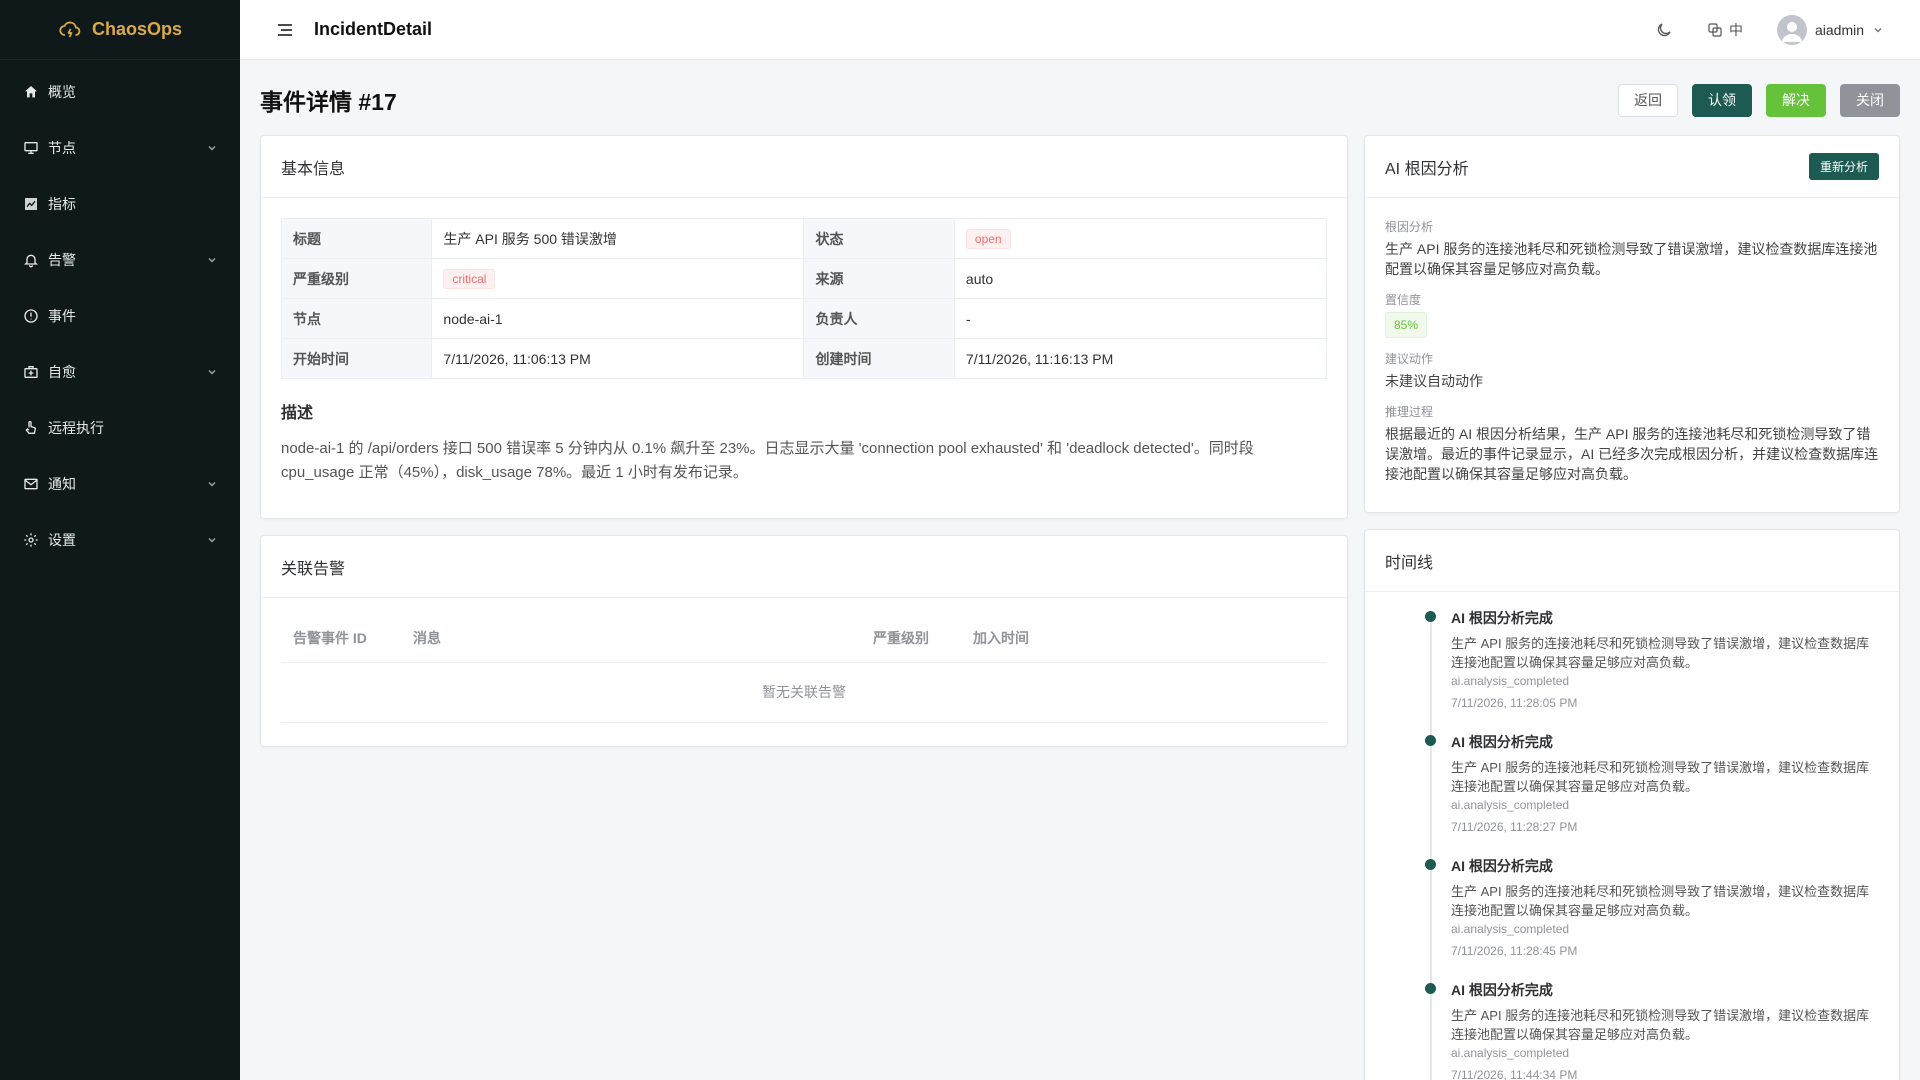 The width and height of the screenshot is (1920, 1080). What do you see at coordinates (356, 358) in the screenshot?
I see `field-key: 开始时间` at bounding box center [356, 358].